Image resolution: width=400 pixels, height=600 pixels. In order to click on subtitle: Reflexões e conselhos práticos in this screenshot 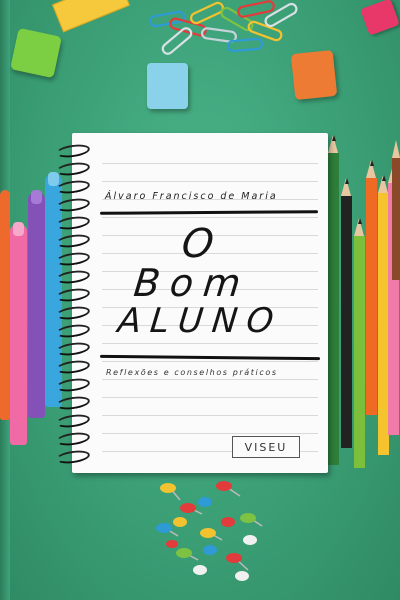, I will do `click(192, 372)`.